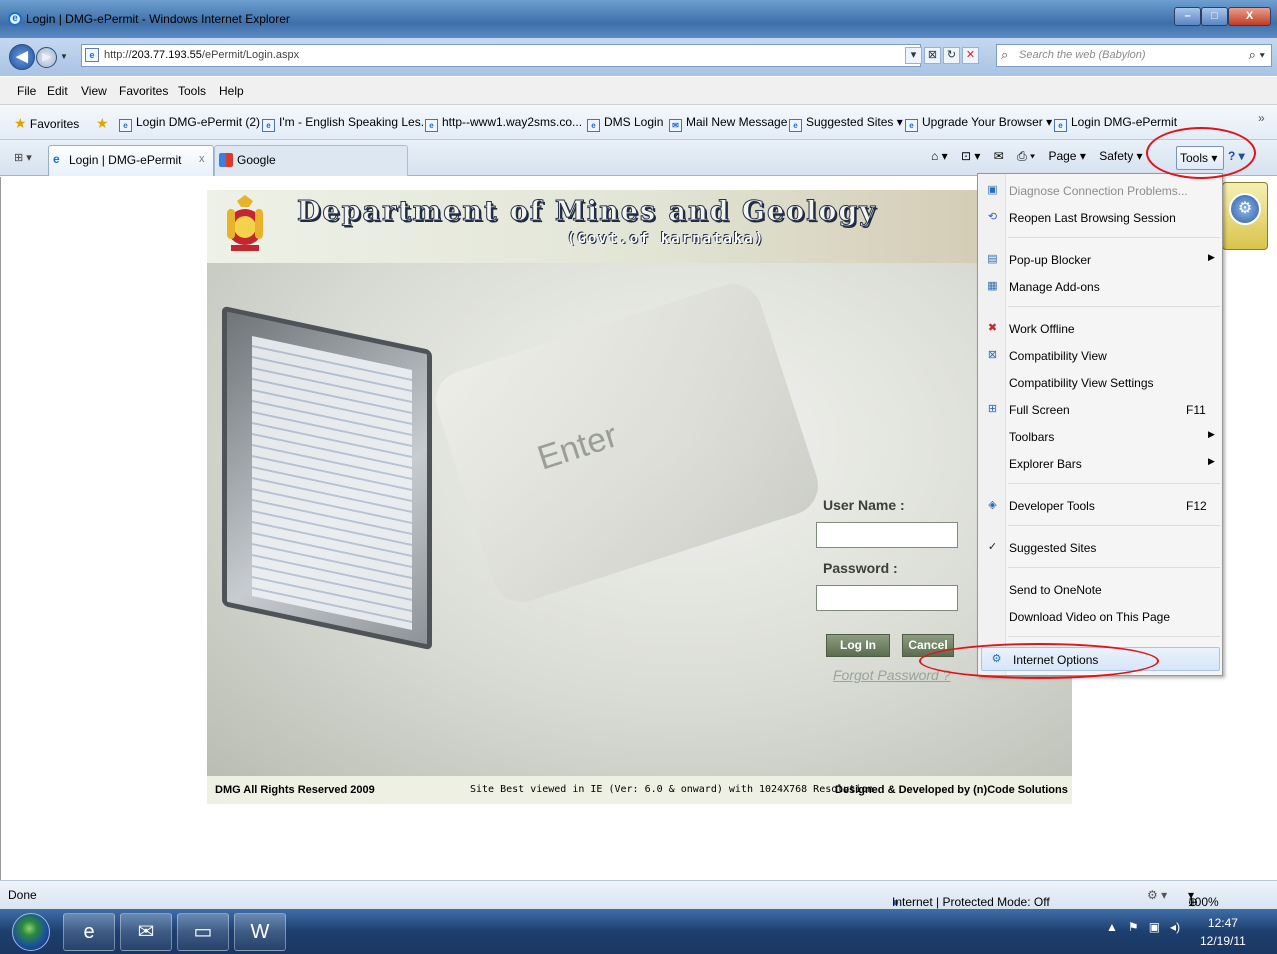 This screenshot has height=954, width=1277. Describe the element at coordinates (887, 535) in the screenshot. I see `username-field` at that location.